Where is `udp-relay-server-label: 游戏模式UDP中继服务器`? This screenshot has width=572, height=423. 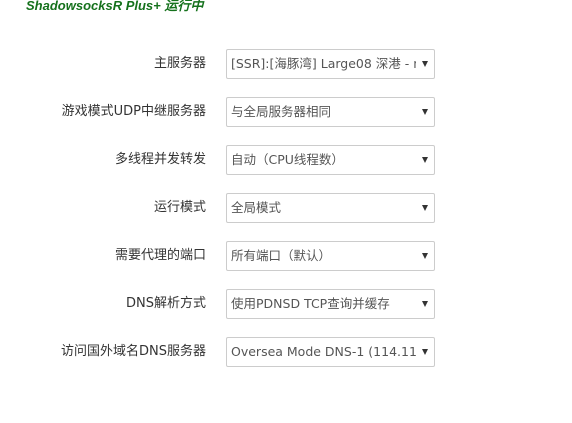
udp-relay-server-label: 游戏模式UDP中继服务器 is located at coordinates (133, 111).